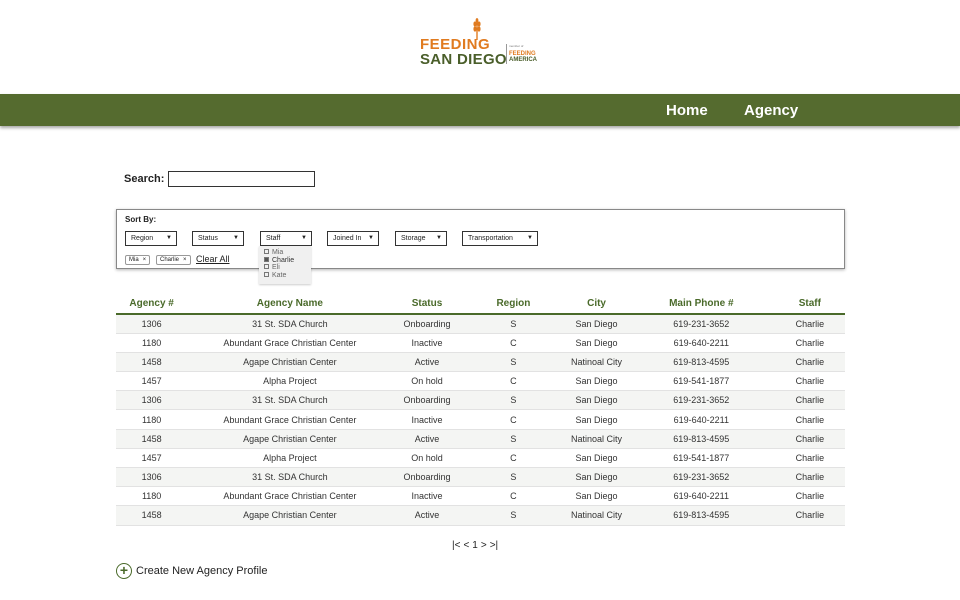 Image resolution: width=960 pixels, height=600 pixels. What do you see at coordinates (513, 515) in the screenshot?
I see `table-cell: S` at bounding box center [513, 515].